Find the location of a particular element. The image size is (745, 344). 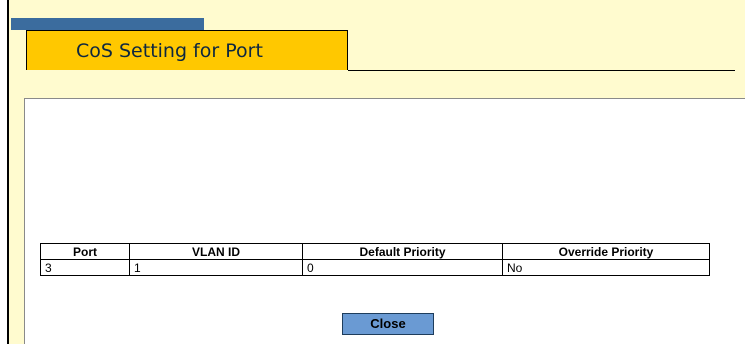

cell-vlan-id: 1 is located at coordinates (216, 267).